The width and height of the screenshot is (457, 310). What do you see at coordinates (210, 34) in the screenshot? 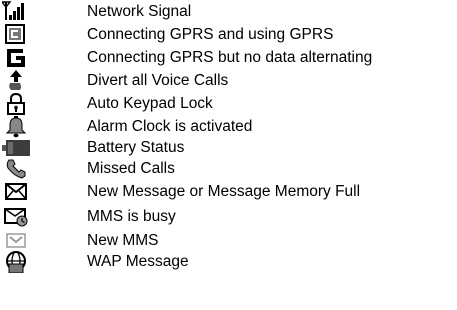
I see `list-item-label: Connecting GPRS and using GPRS` at bounding box center [210, 34].